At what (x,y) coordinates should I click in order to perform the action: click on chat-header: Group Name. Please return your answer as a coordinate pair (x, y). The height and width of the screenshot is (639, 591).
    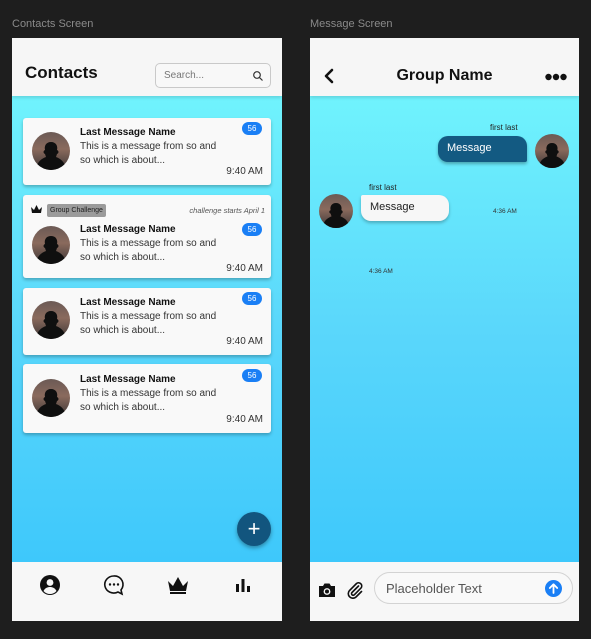
    Looking at the image, I should click on (444, 67).